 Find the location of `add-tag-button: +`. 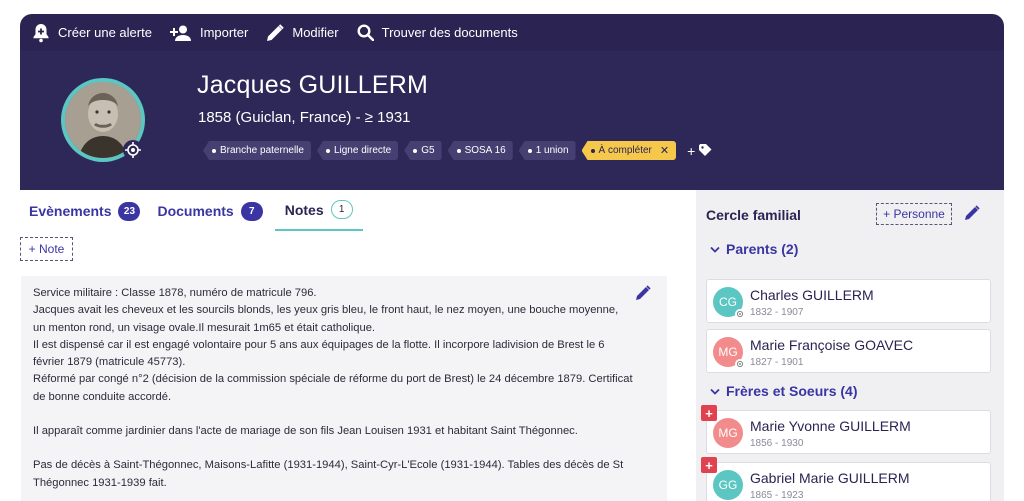

add-tag-button: + is located at coordinates (699, 151).